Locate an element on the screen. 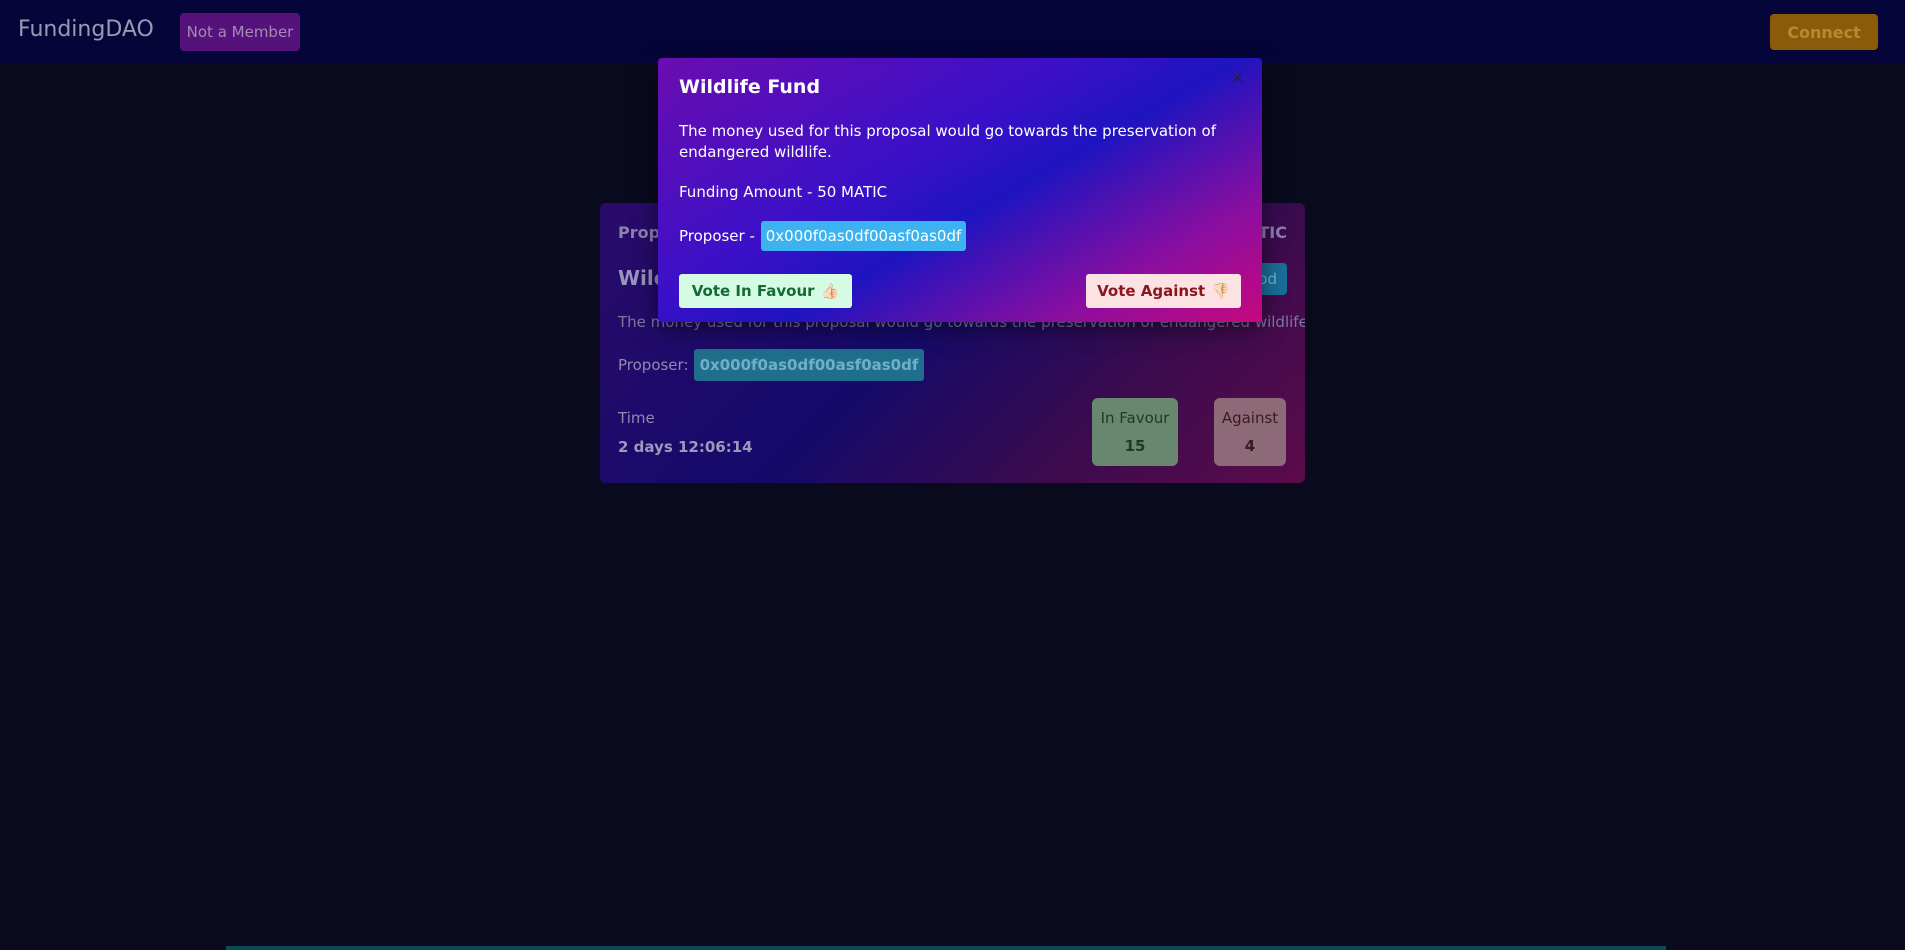  vote-against-button: Vote Against 👎🏻 is located at coordinates (1163, 291).